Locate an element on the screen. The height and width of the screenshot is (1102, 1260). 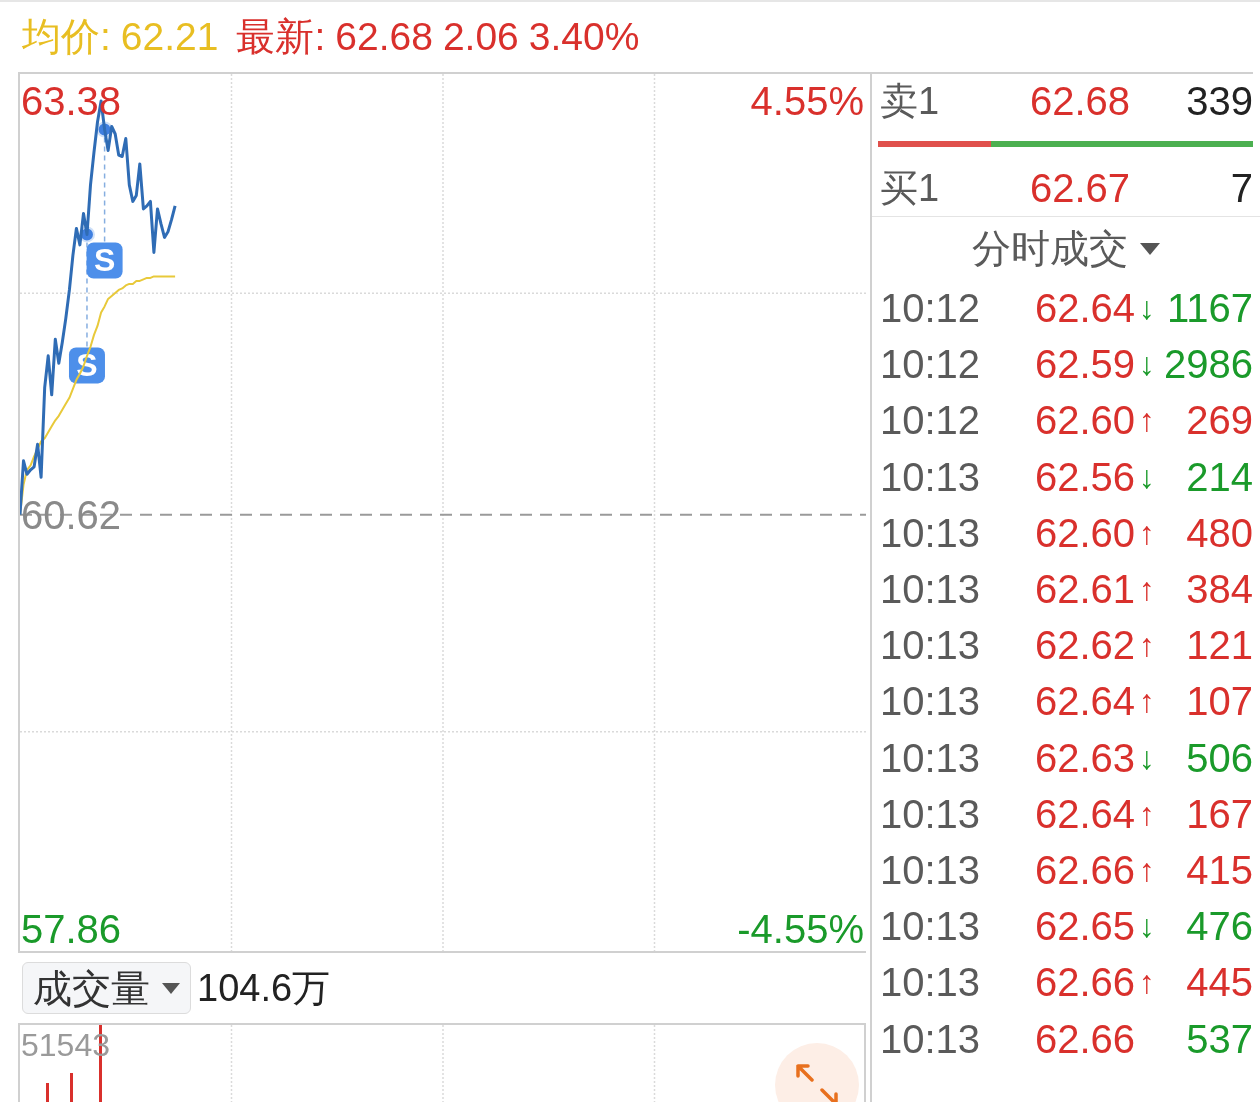
expand-button is located at coordinates (817, 1072).